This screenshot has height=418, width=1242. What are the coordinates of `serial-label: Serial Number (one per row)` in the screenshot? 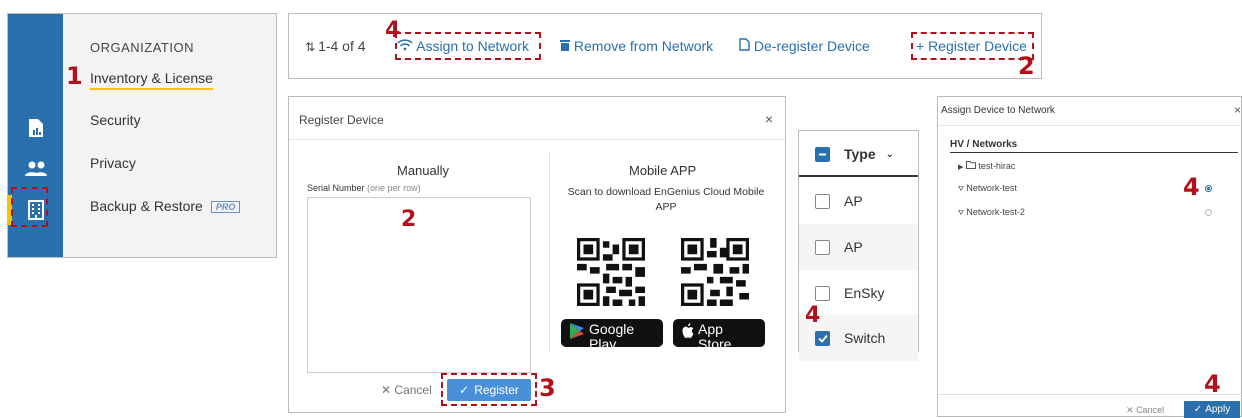 It's located at (364, 188).